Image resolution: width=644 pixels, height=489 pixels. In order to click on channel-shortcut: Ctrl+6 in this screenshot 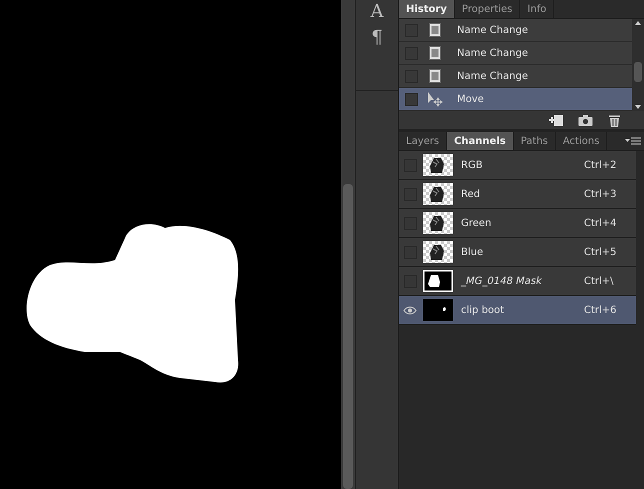, I will do `click(601, 310)`.